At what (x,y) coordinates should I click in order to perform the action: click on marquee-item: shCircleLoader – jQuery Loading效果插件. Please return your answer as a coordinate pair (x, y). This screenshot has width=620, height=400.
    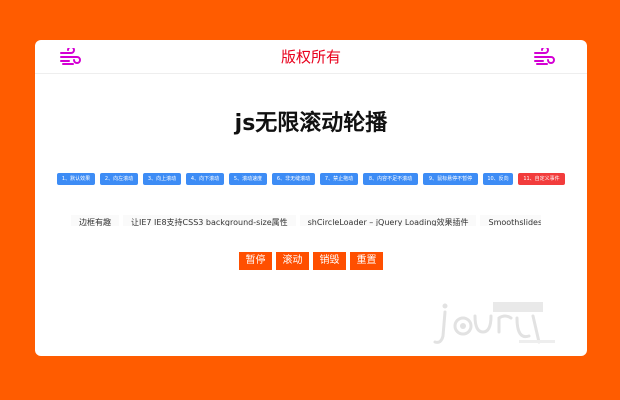
    Looking at the image, I should click on (388, 220).